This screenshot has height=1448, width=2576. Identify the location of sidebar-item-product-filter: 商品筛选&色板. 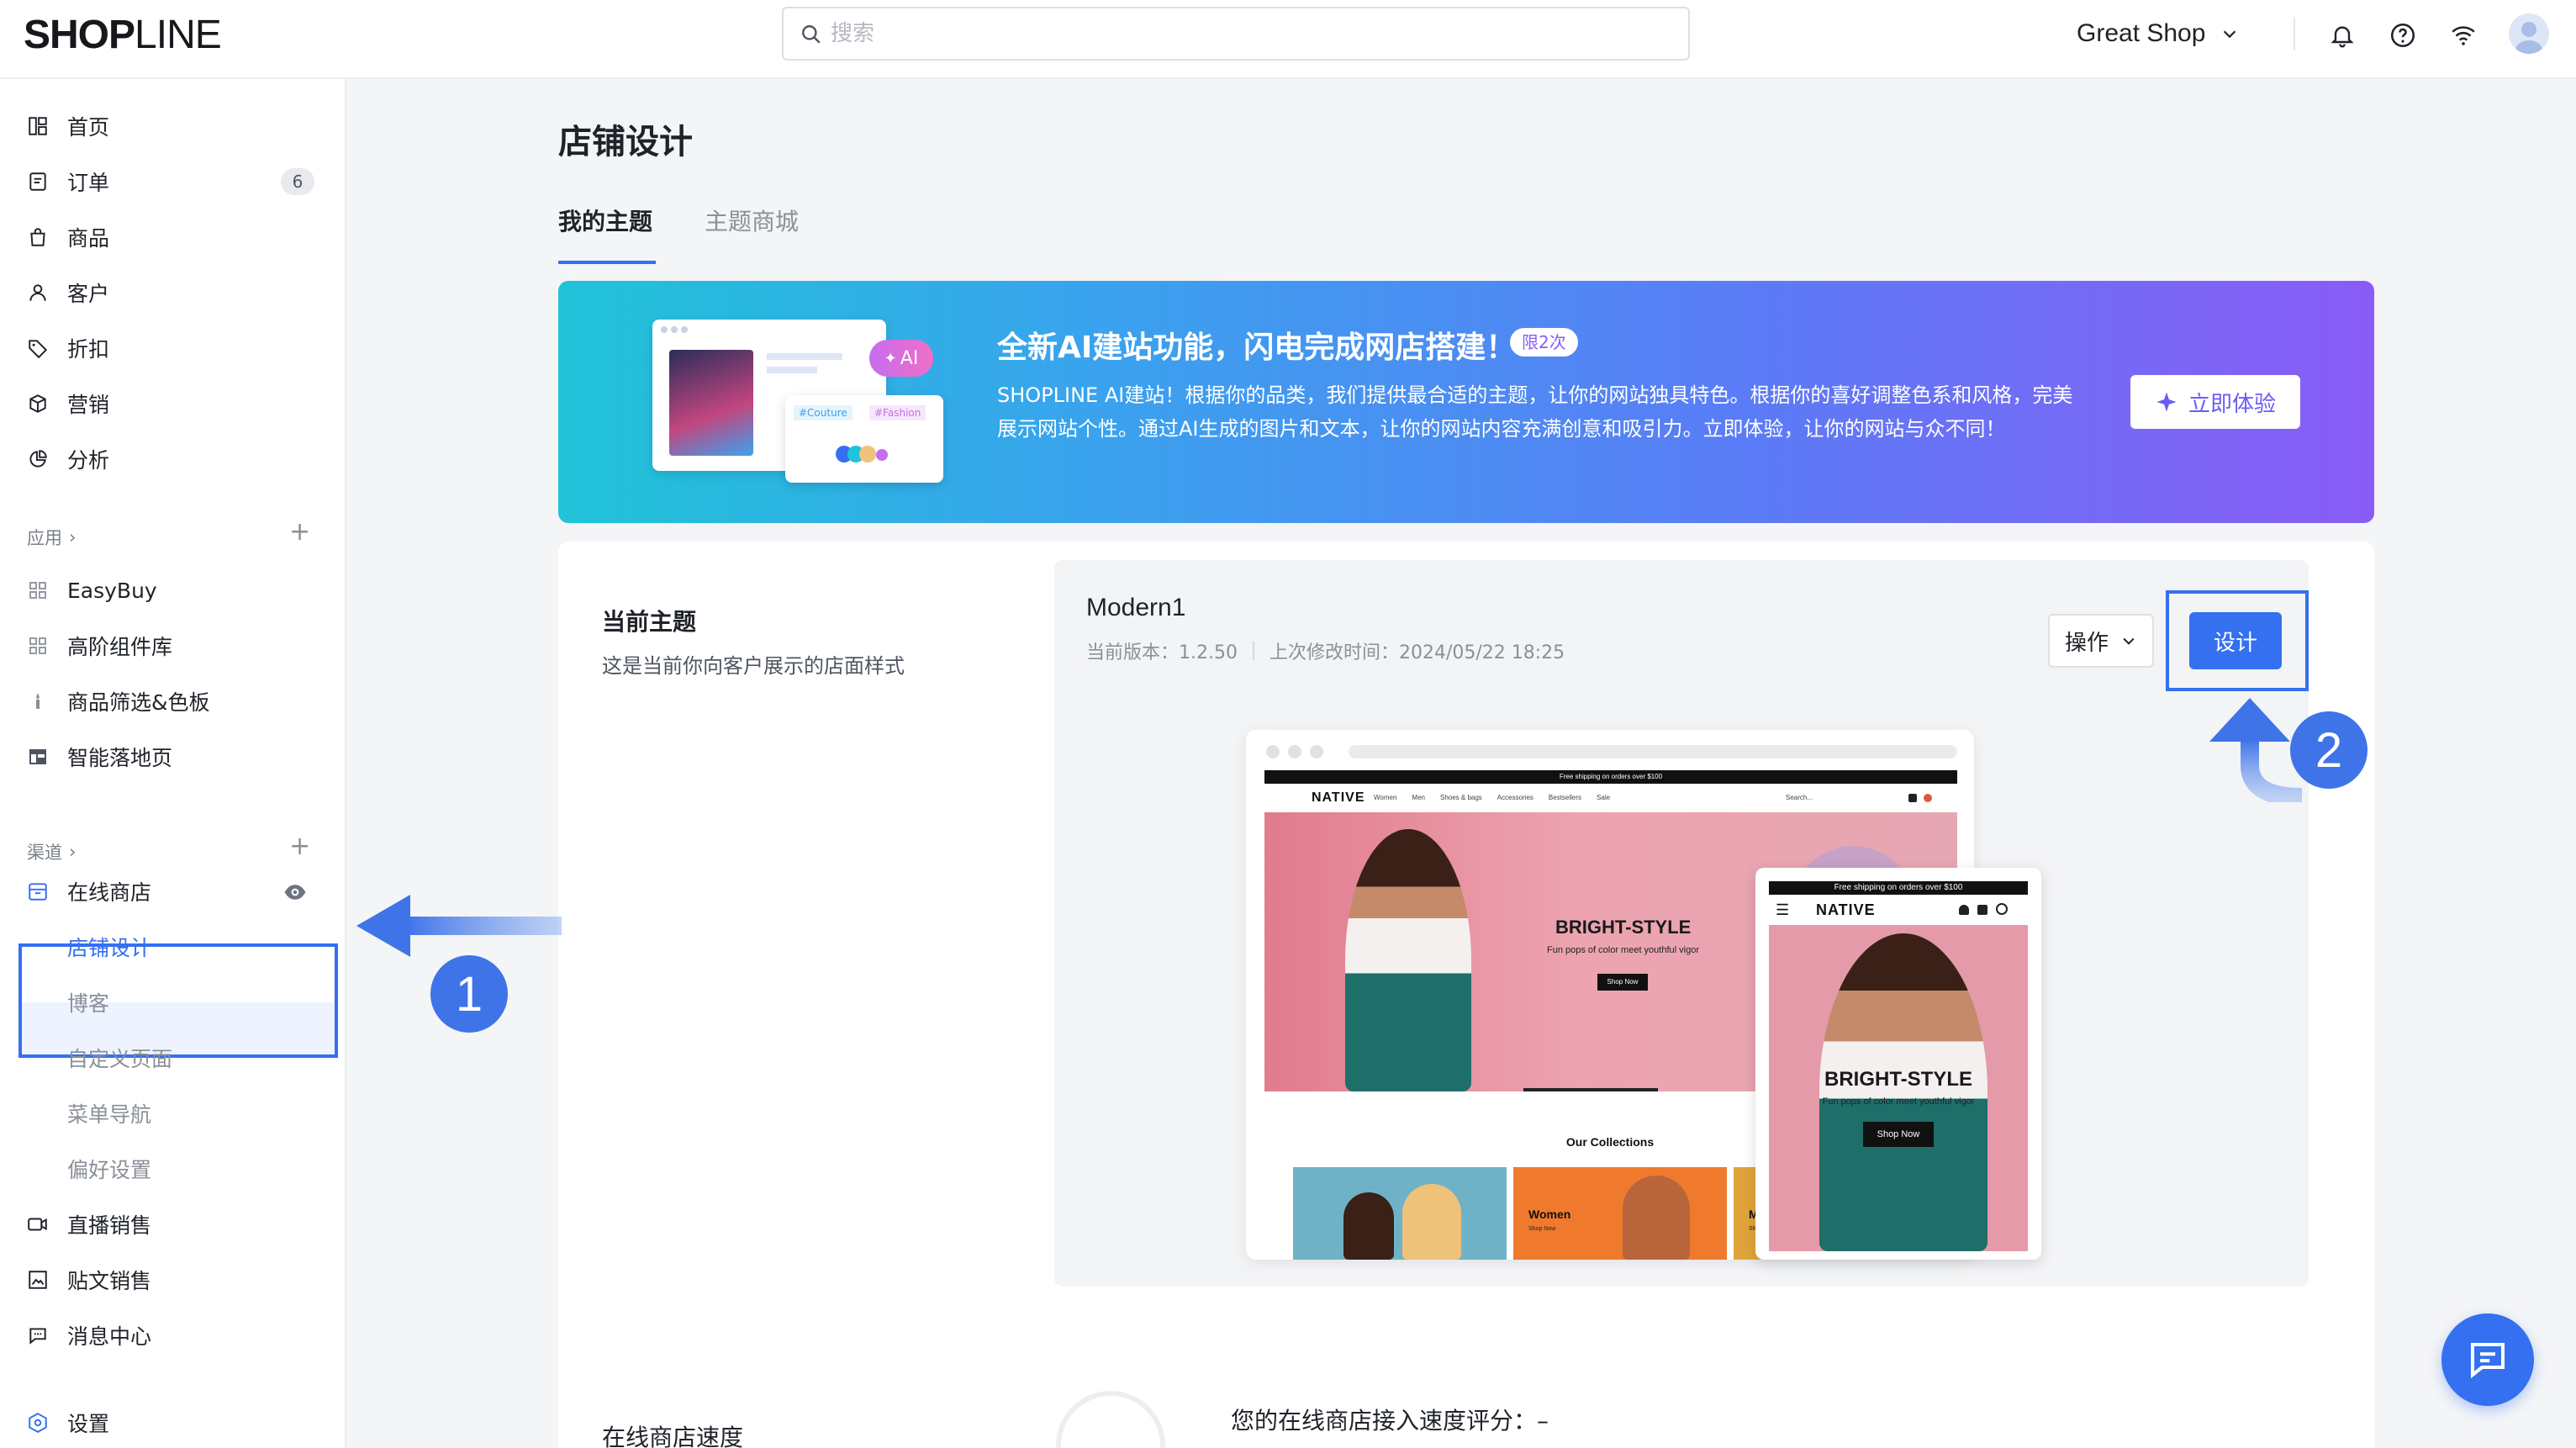
(175, 701).